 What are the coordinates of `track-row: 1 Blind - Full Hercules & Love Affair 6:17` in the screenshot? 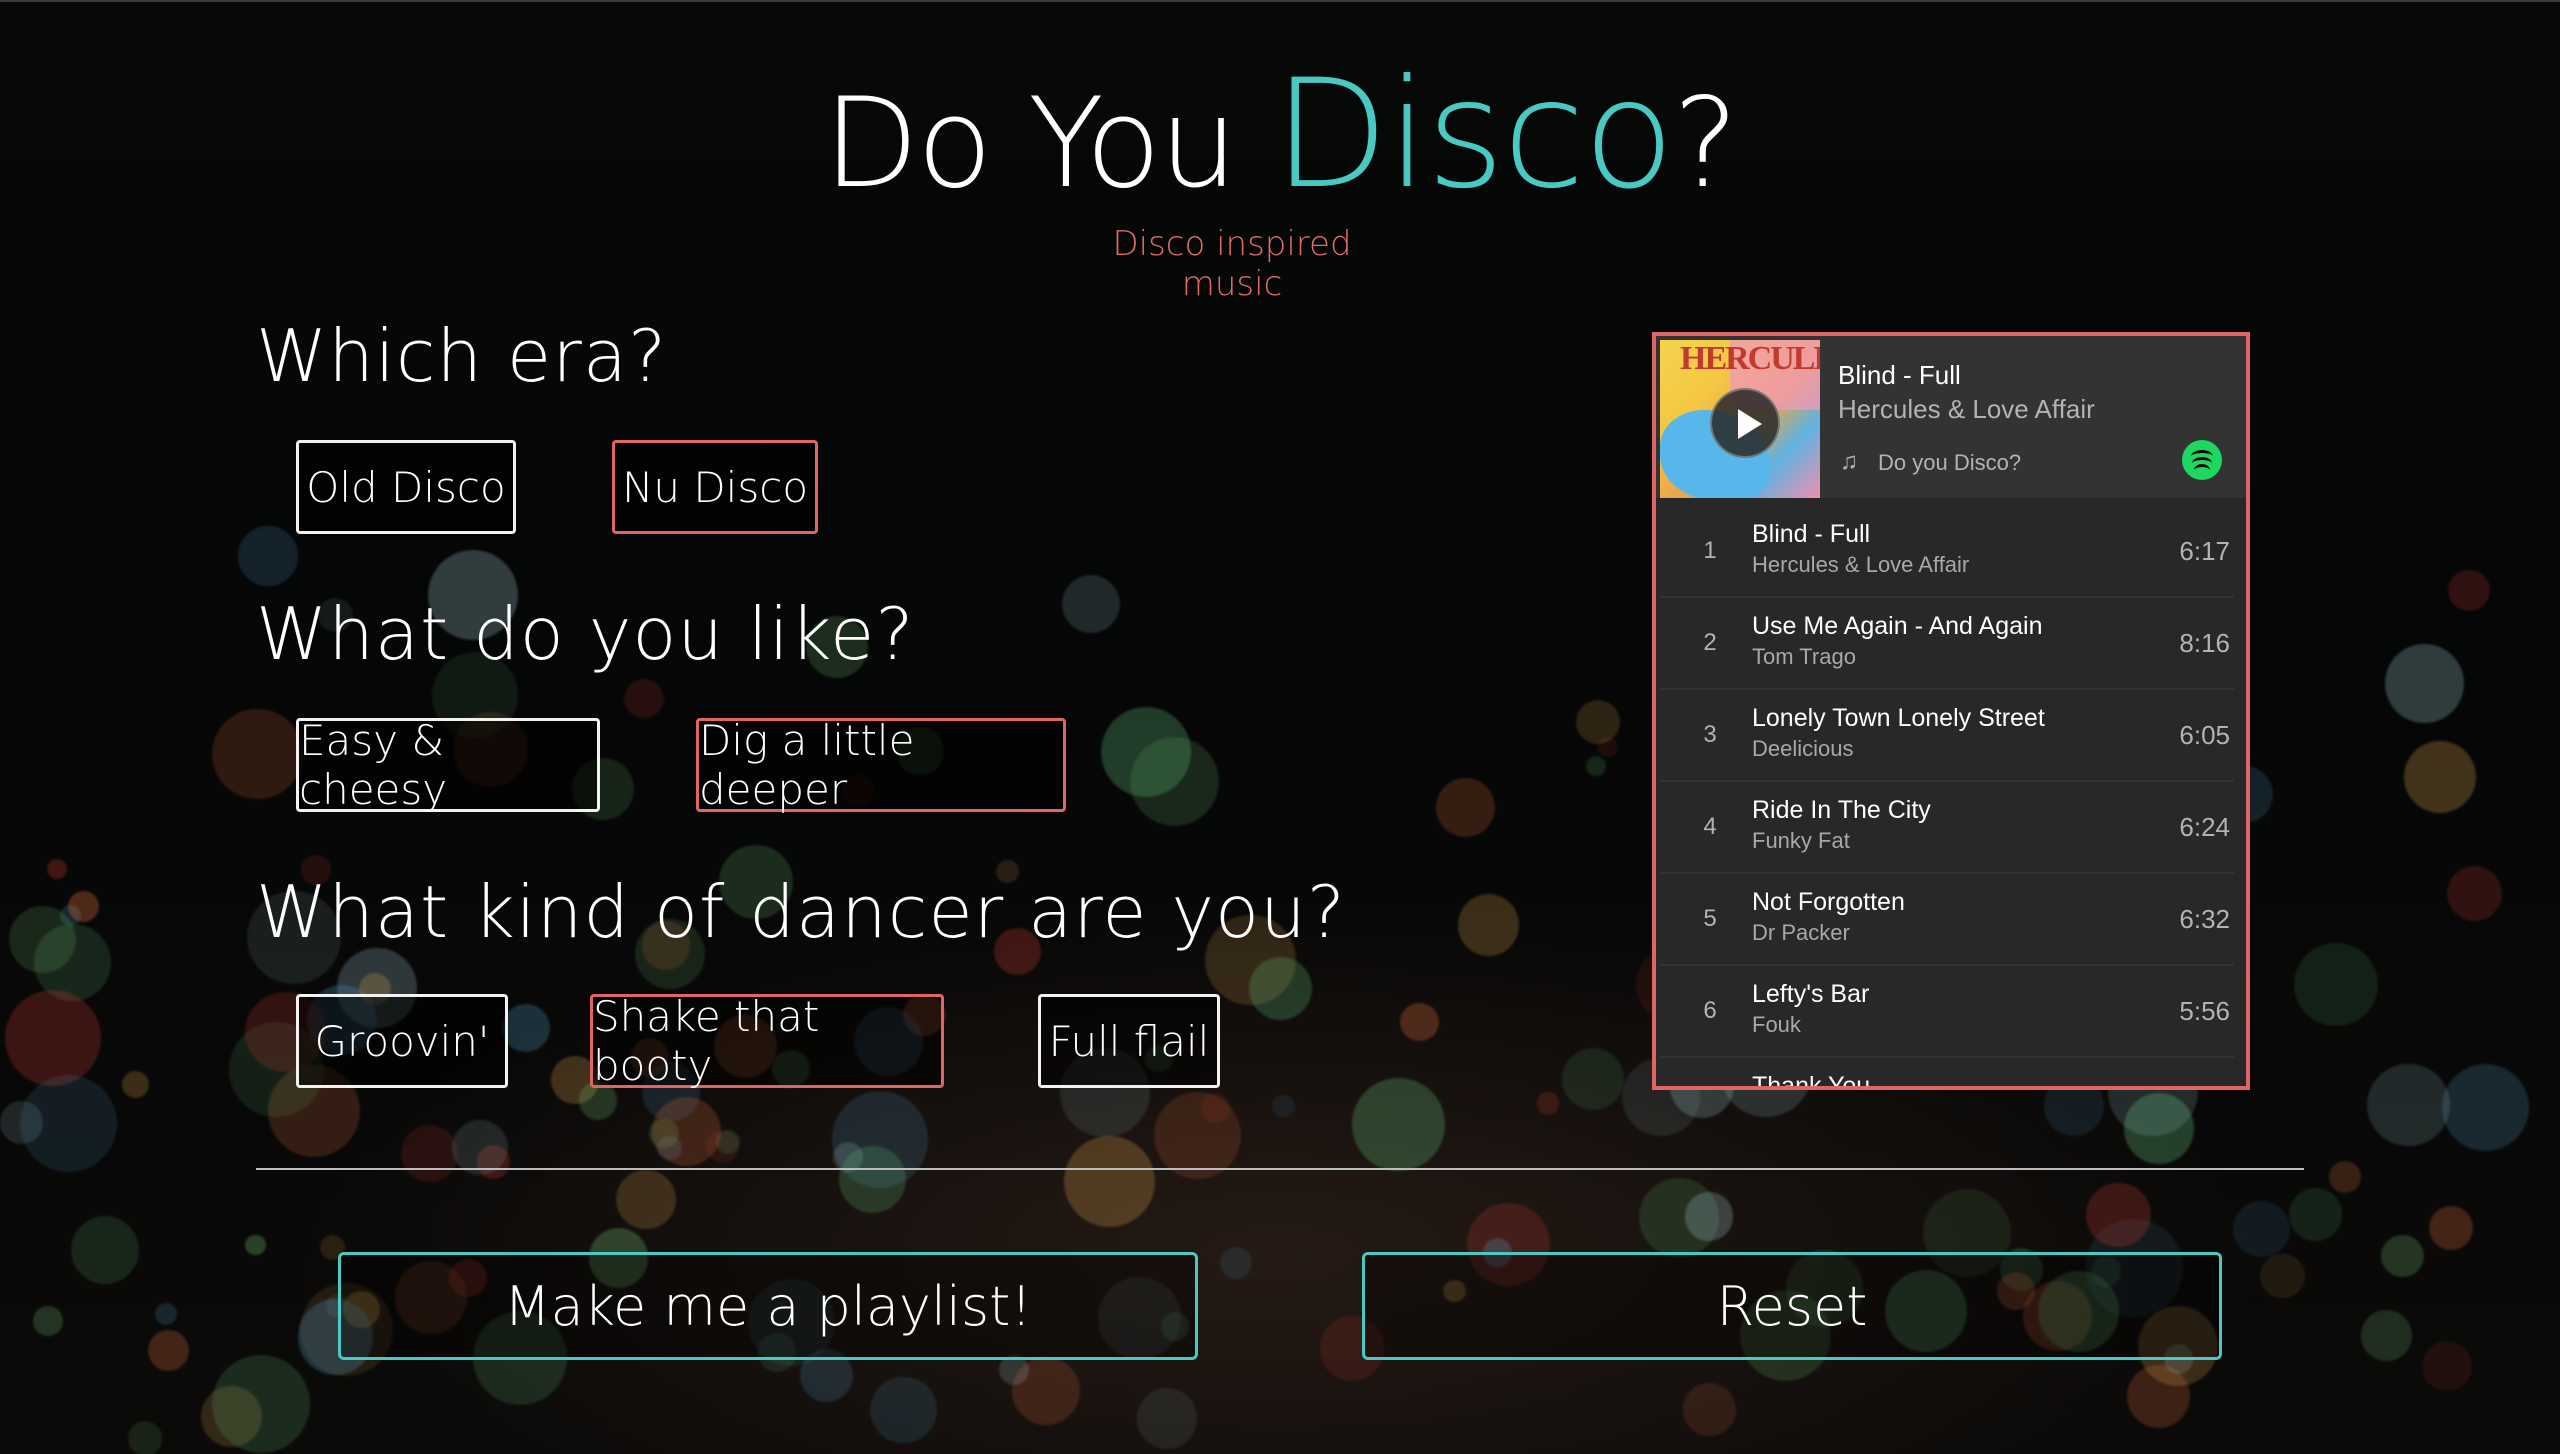 It's located at (1947, 552).